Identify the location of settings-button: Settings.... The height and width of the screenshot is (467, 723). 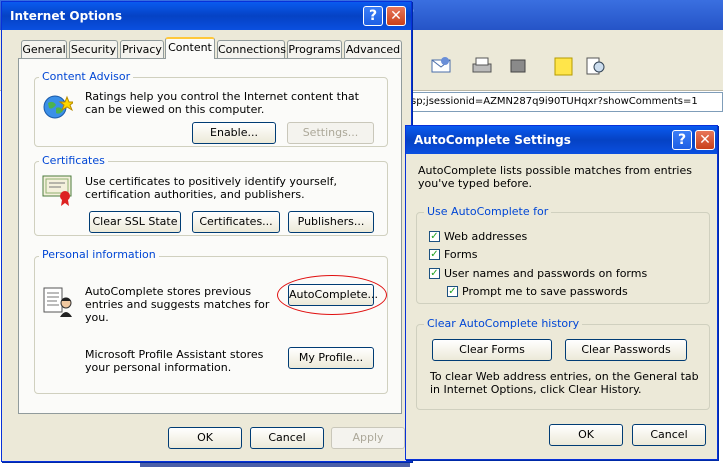
(330, 133).